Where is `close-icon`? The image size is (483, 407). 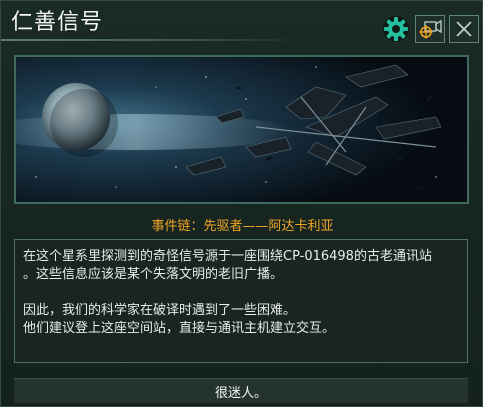
close-icon is located at coordinates (464, 29).